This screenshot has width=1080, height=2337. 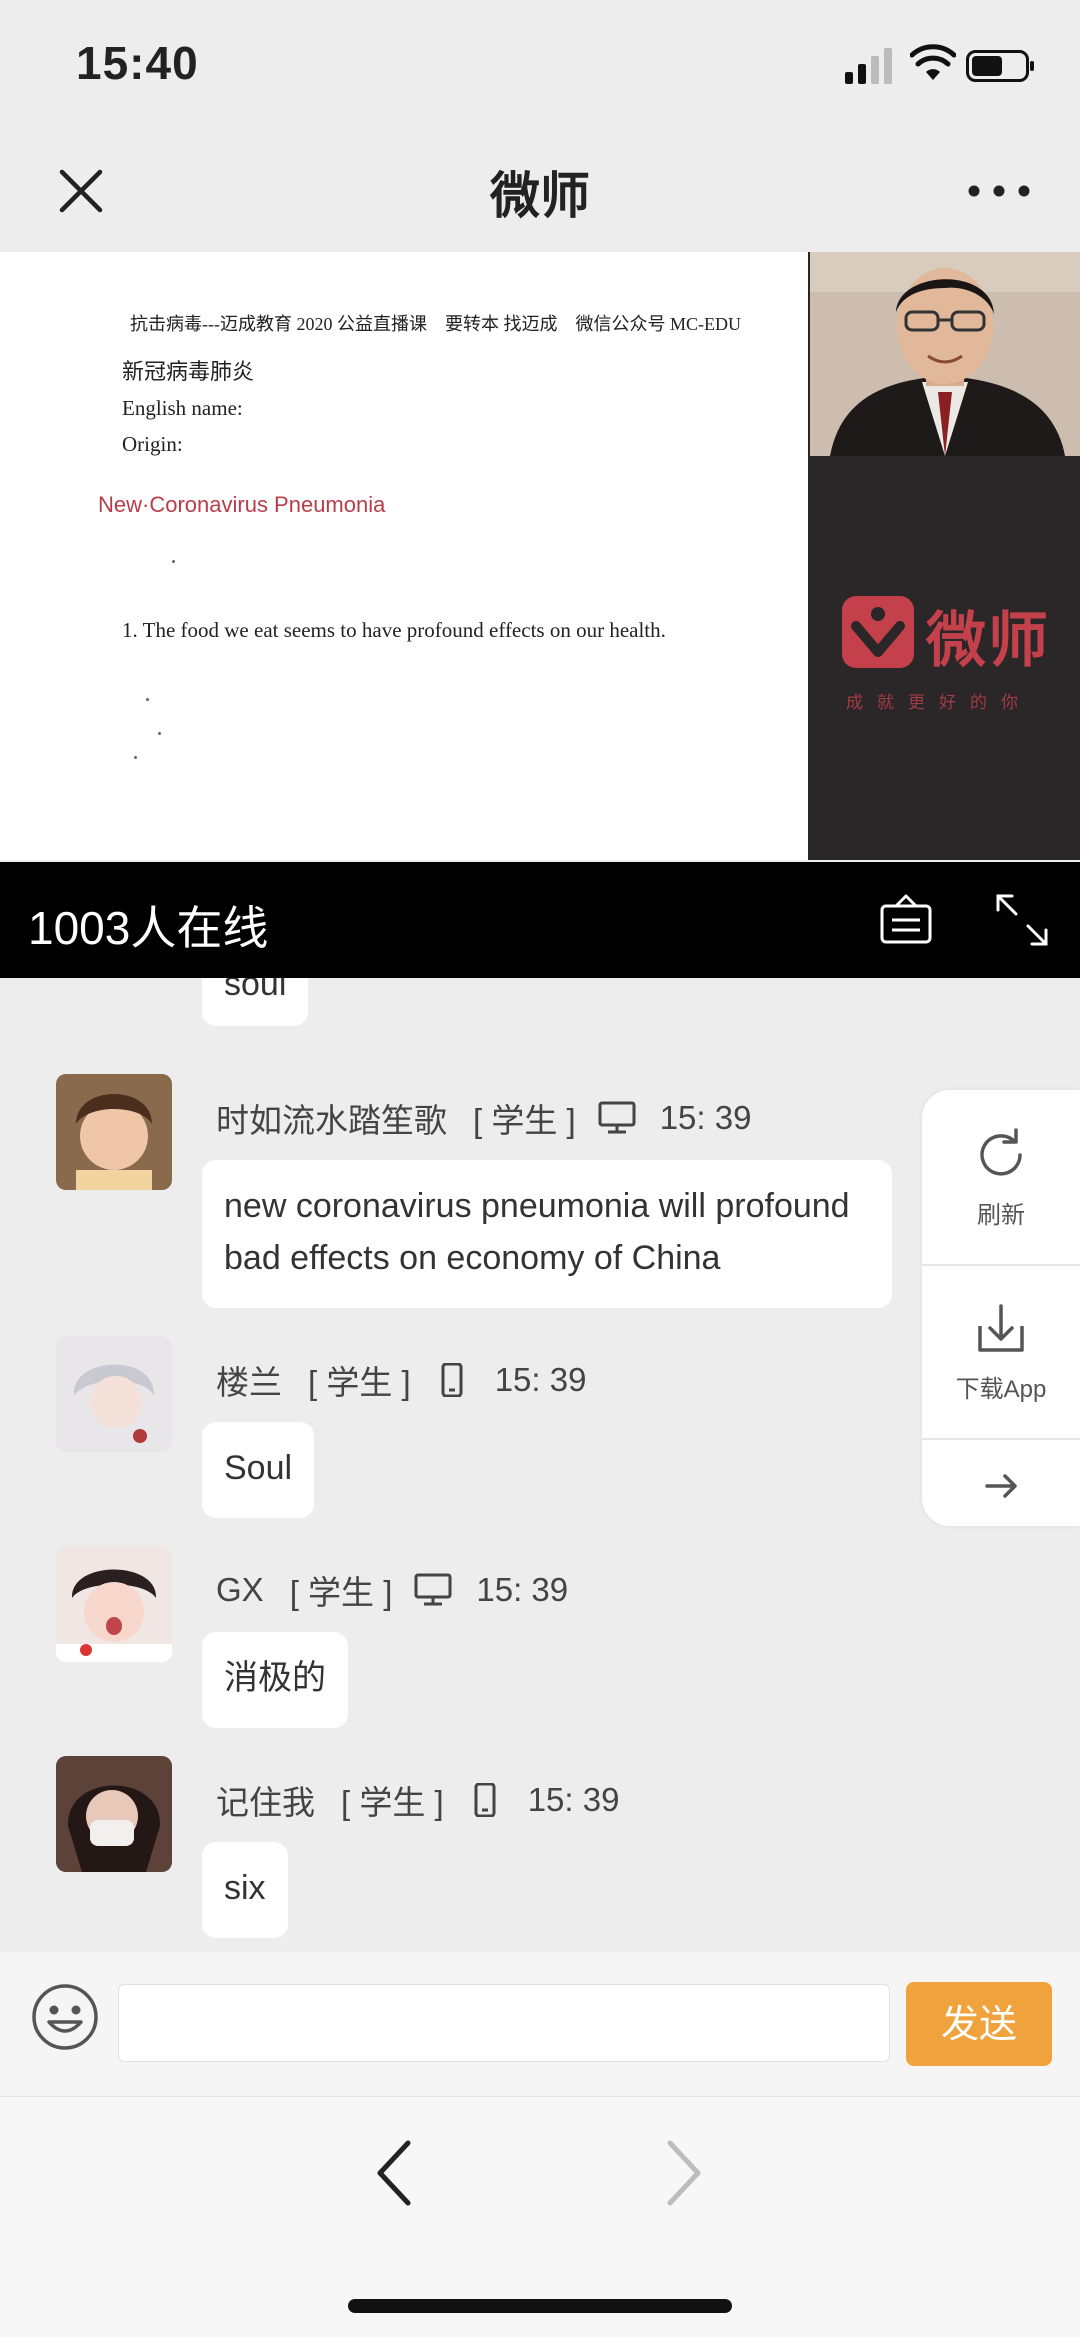 What do you see at coordinates (1001, 1196) in the screenshot?
I see `refresh-button: 刷新` at bounding box center [1001, 1196].